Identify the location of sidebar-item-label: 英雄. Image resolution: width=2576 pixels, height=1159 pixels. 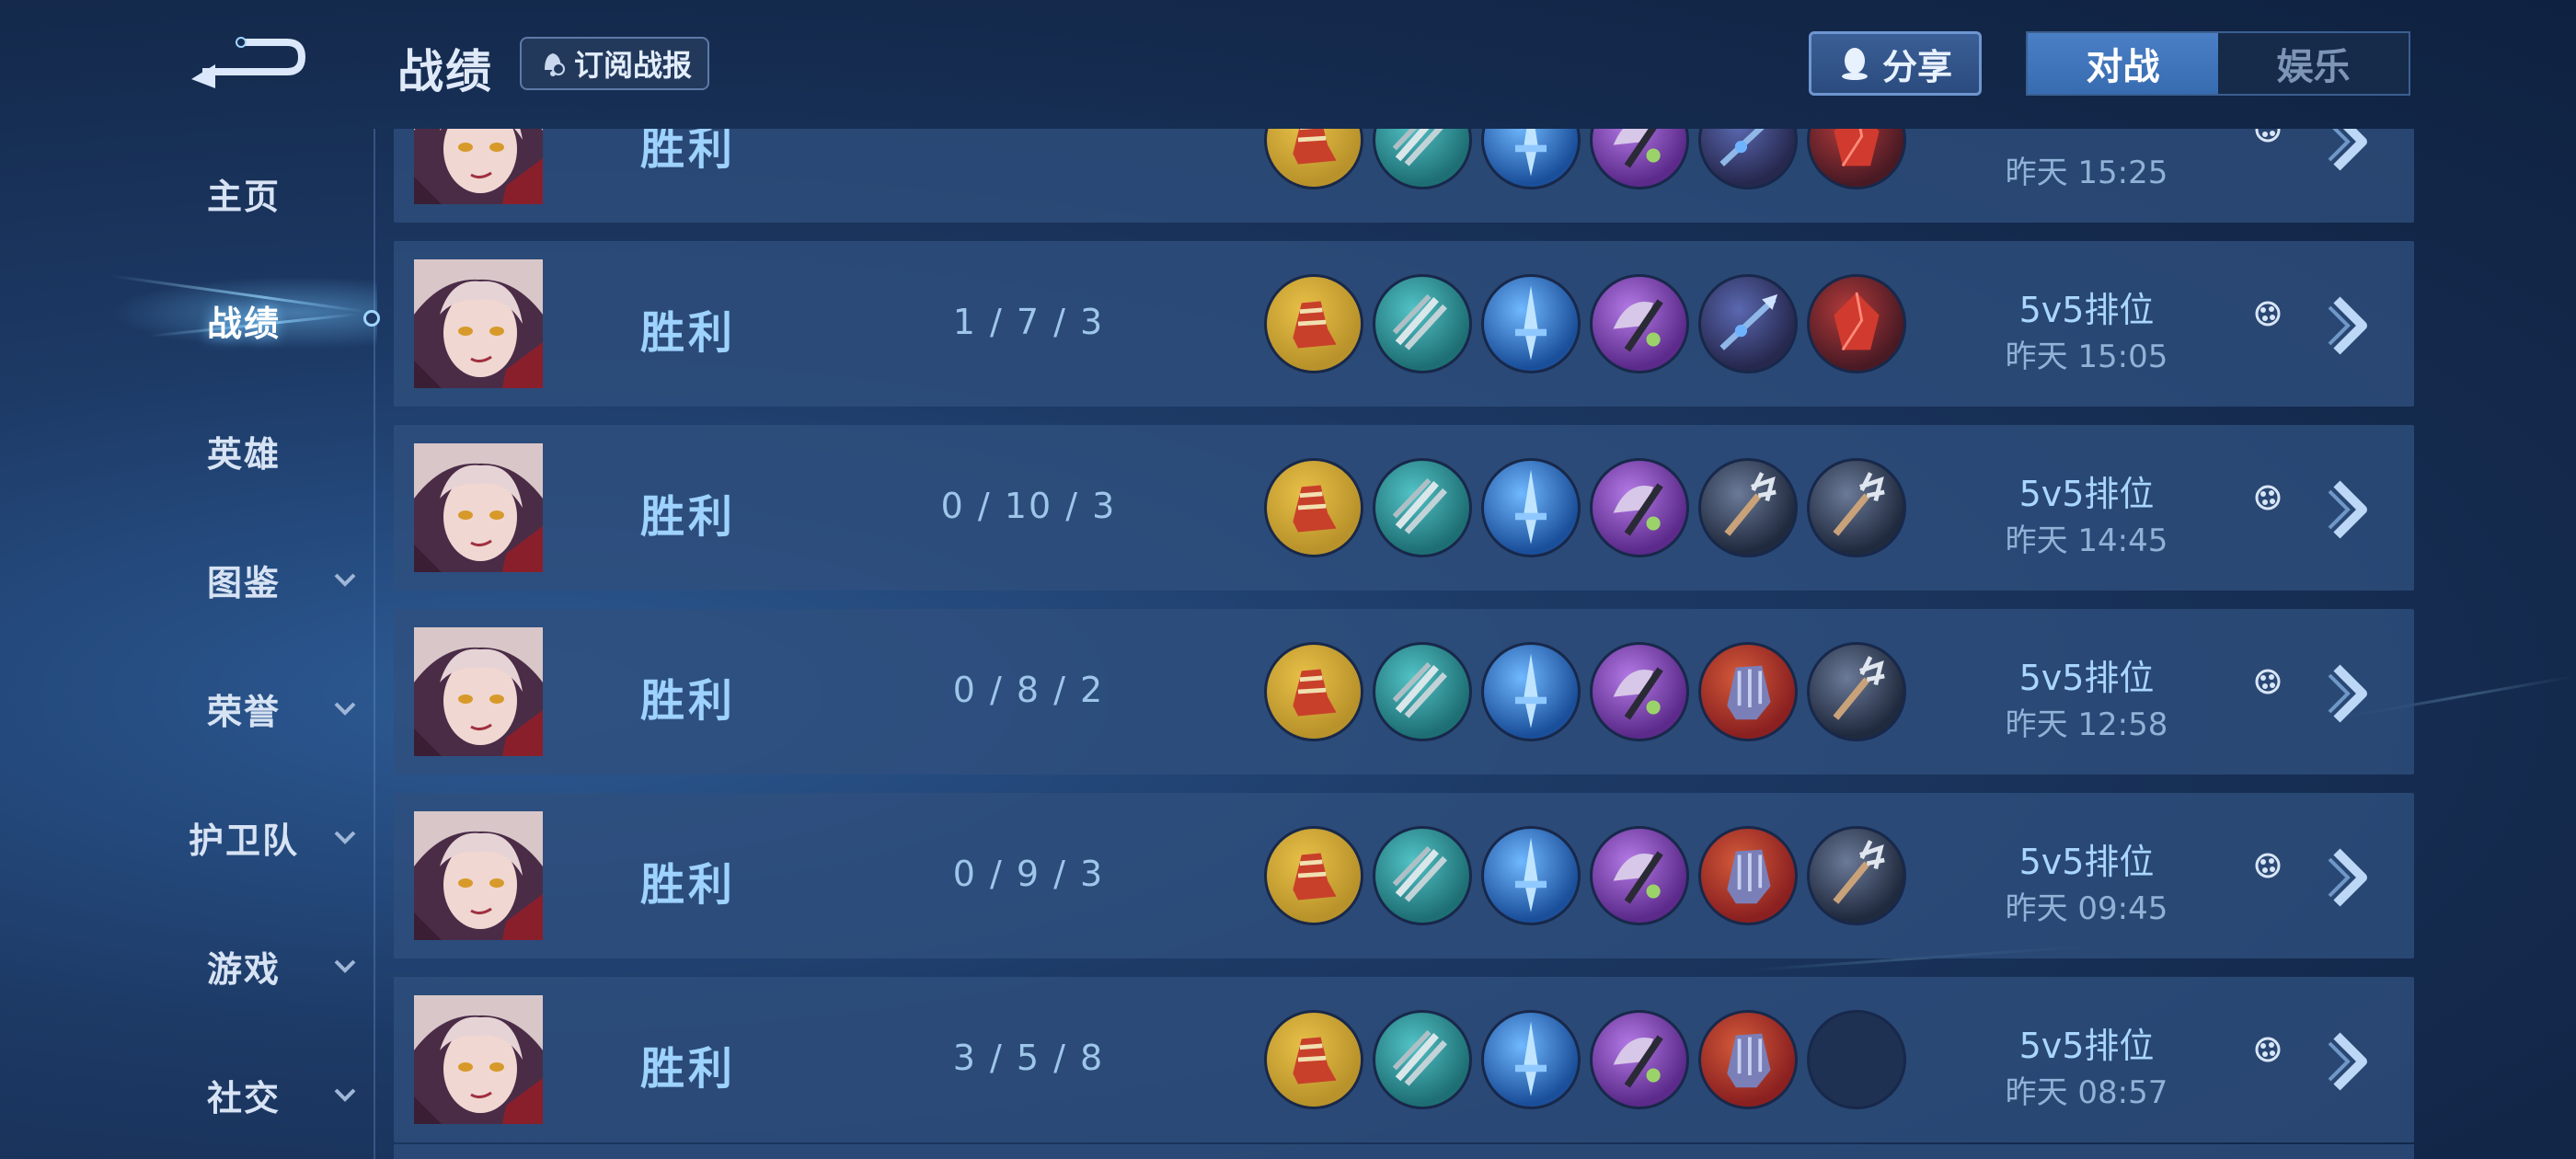
(243, 454).